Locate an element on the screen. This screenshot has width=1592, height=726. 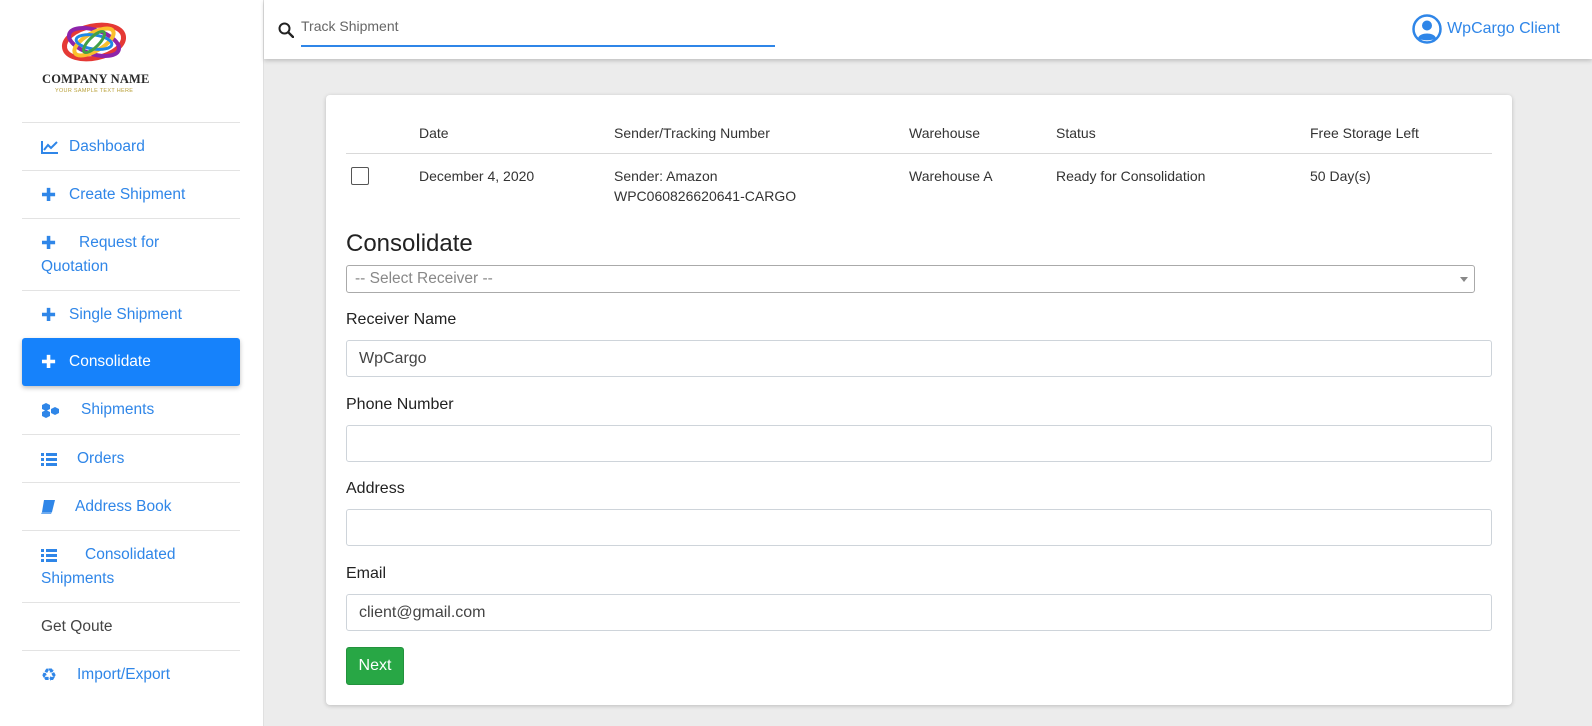
cubes-icon is located at coordinates (52, 410).